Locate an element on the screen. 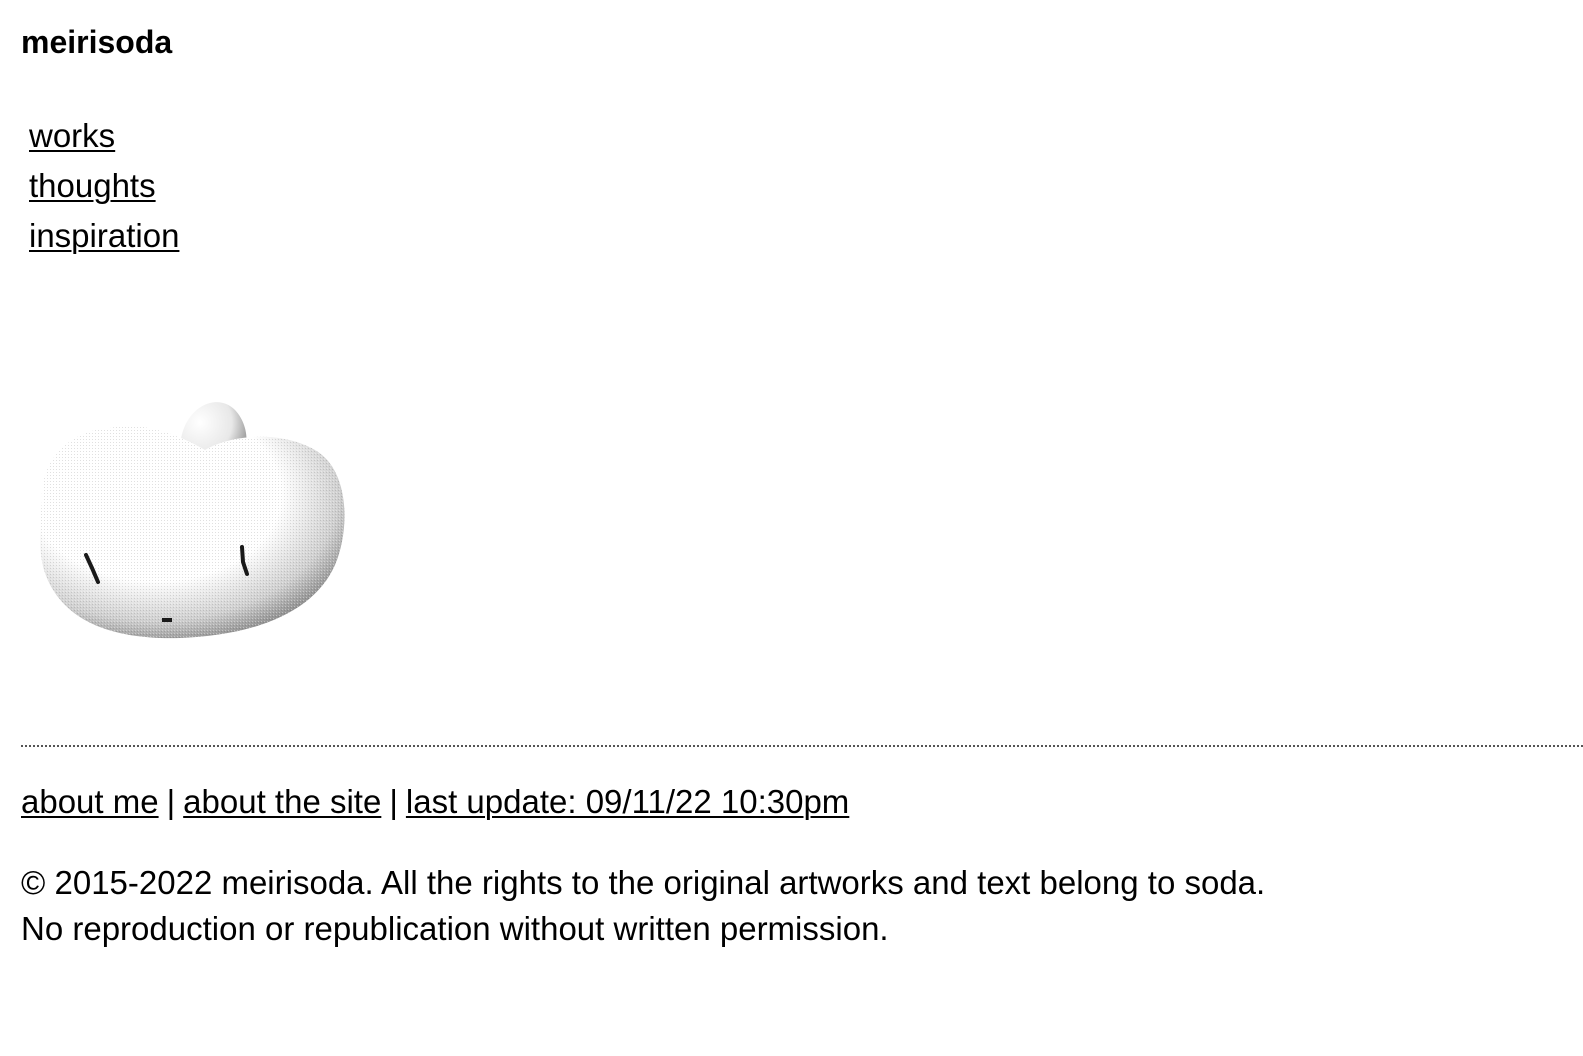  nav-link-works: works is located at coordinates (72, 135).